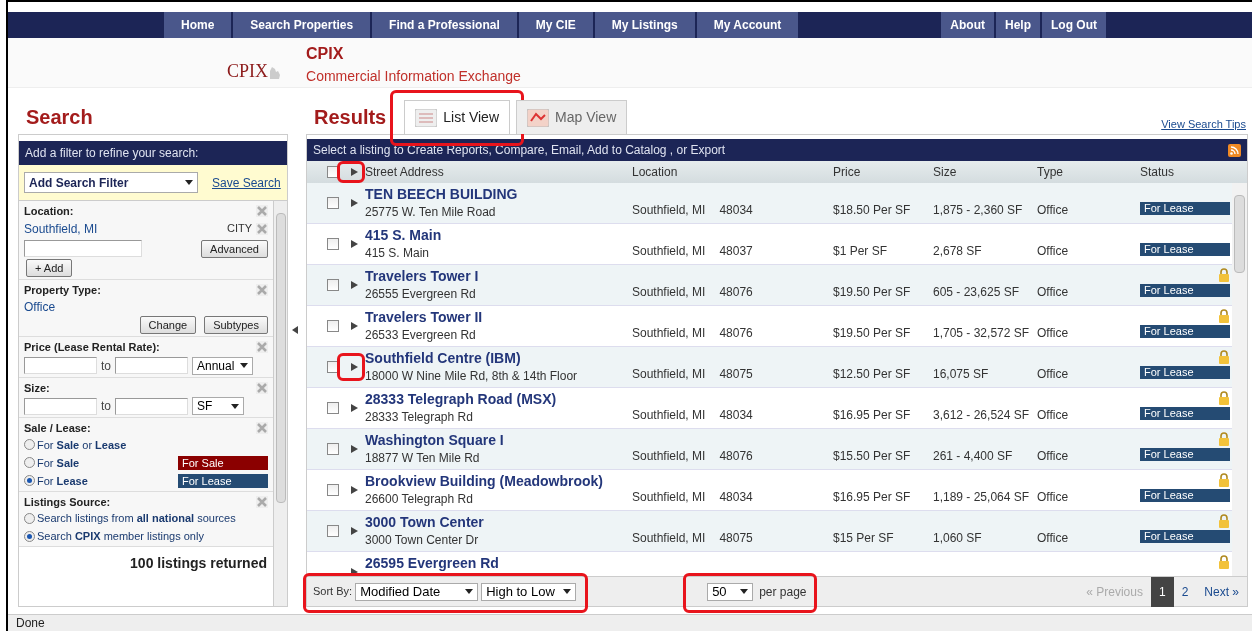 Image resolution: width=1252 pixels, height=631 pixels. Describe the element at coordinates (253, 71) in the screenshot. I see `logo: CPIX` at that location.